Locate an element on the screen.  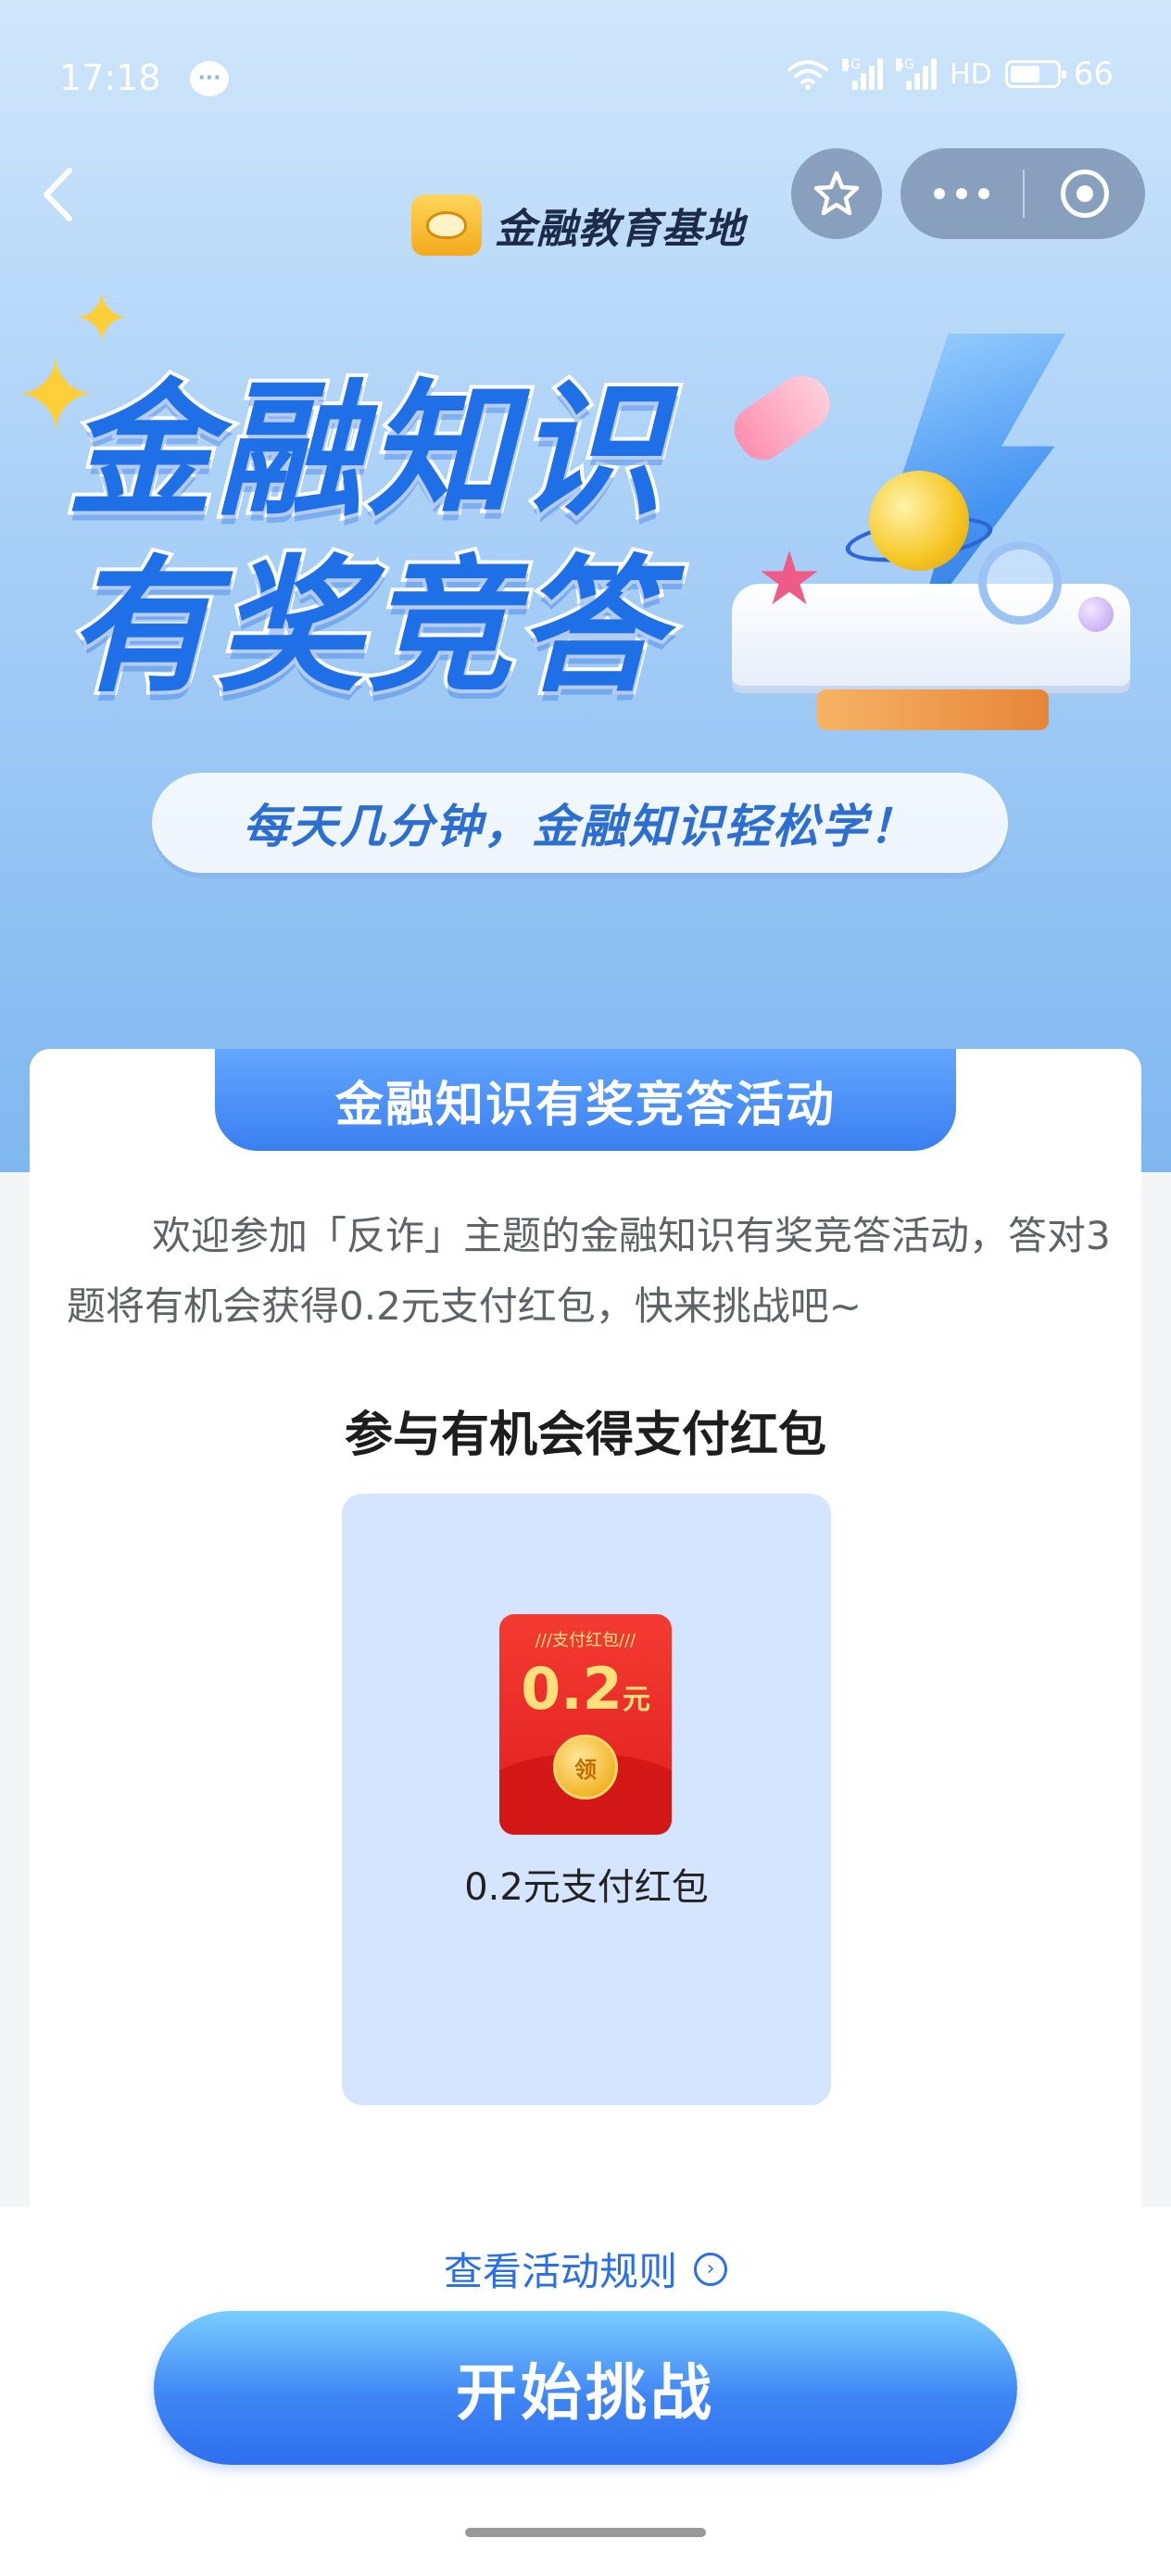
hero-title-line2: 有奖竞答 is located at coordinates (365, 627).